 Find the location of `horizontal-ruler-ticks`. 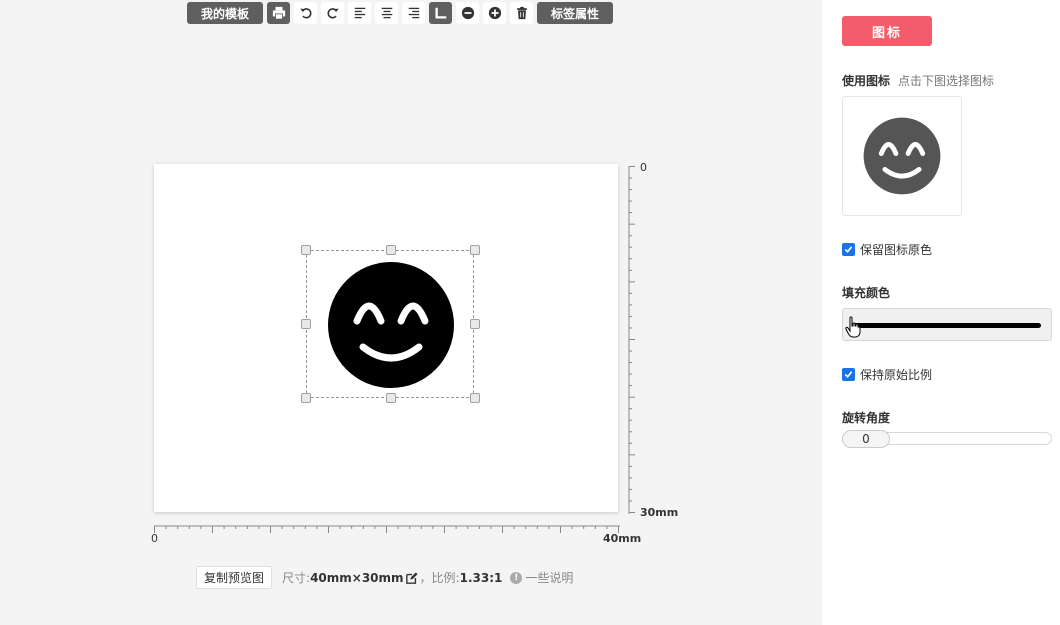

horizontal-ruler-ticks is located at coordinates (387, 529).